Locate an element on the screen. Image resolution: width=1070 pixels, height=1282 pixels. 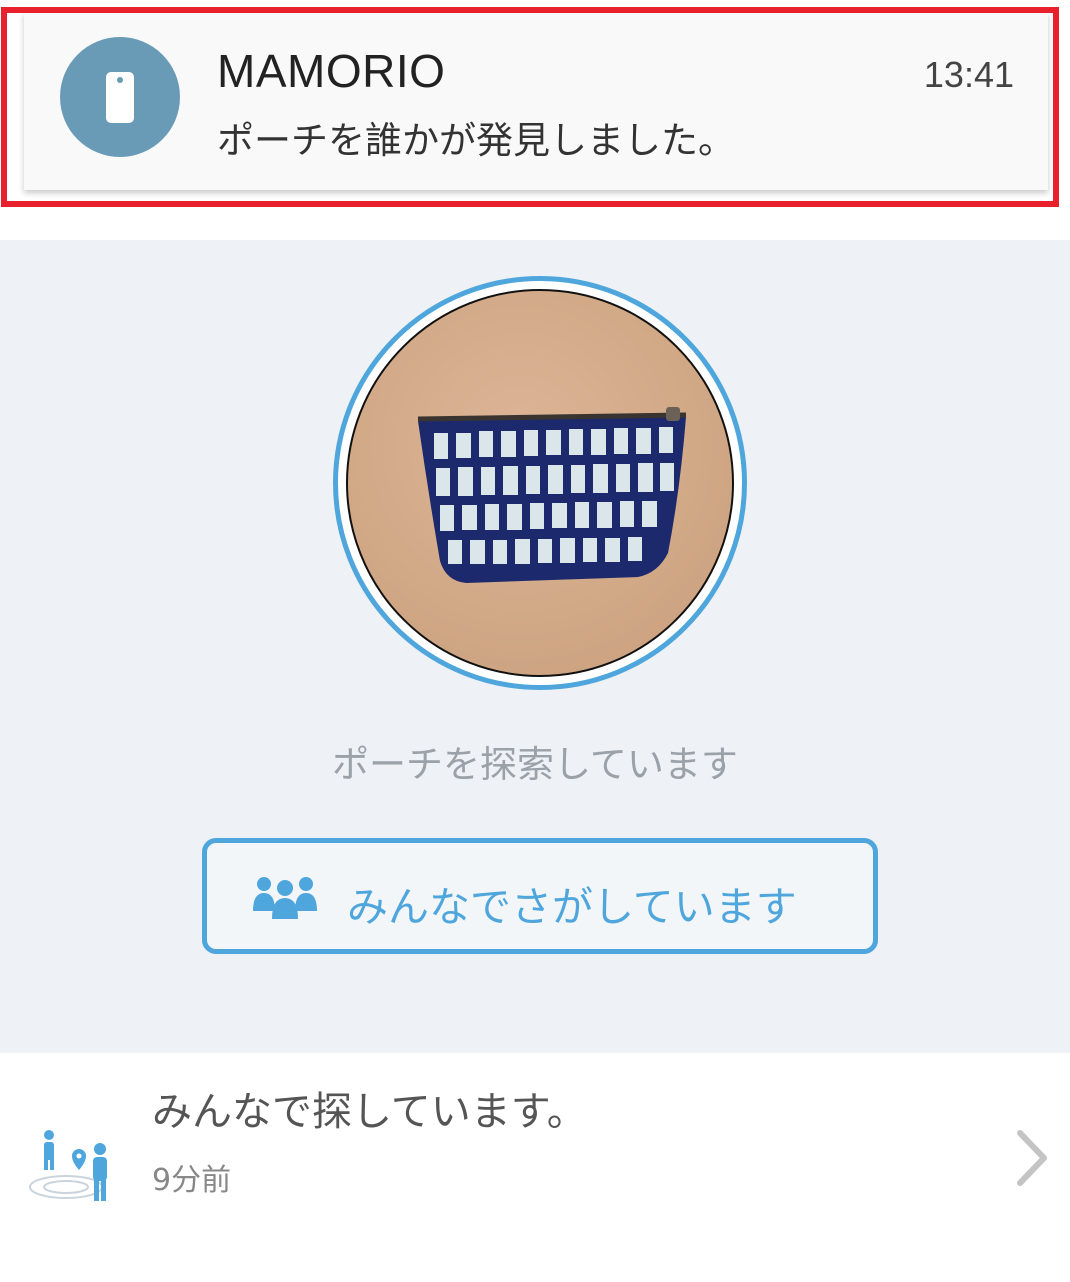
people-search-icon is located at coordinates (68, 1165).